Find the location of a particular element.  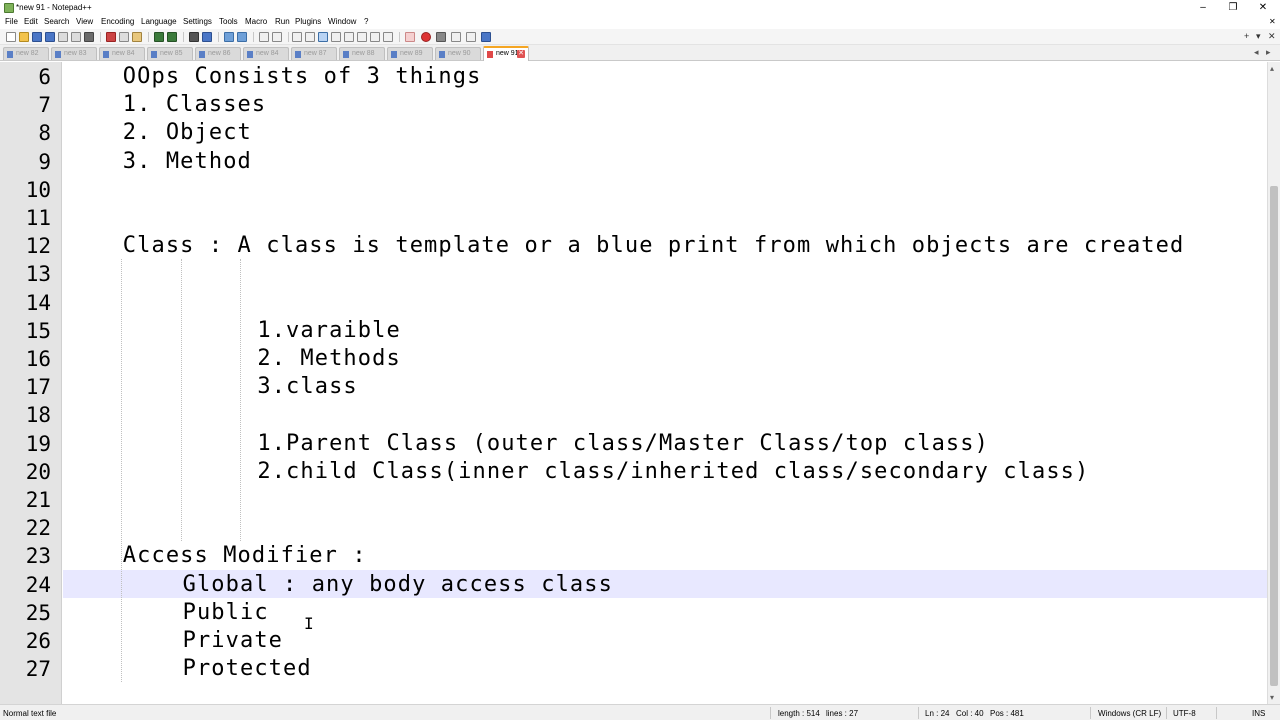

close-all-icon is located at coordinates (76, 37).